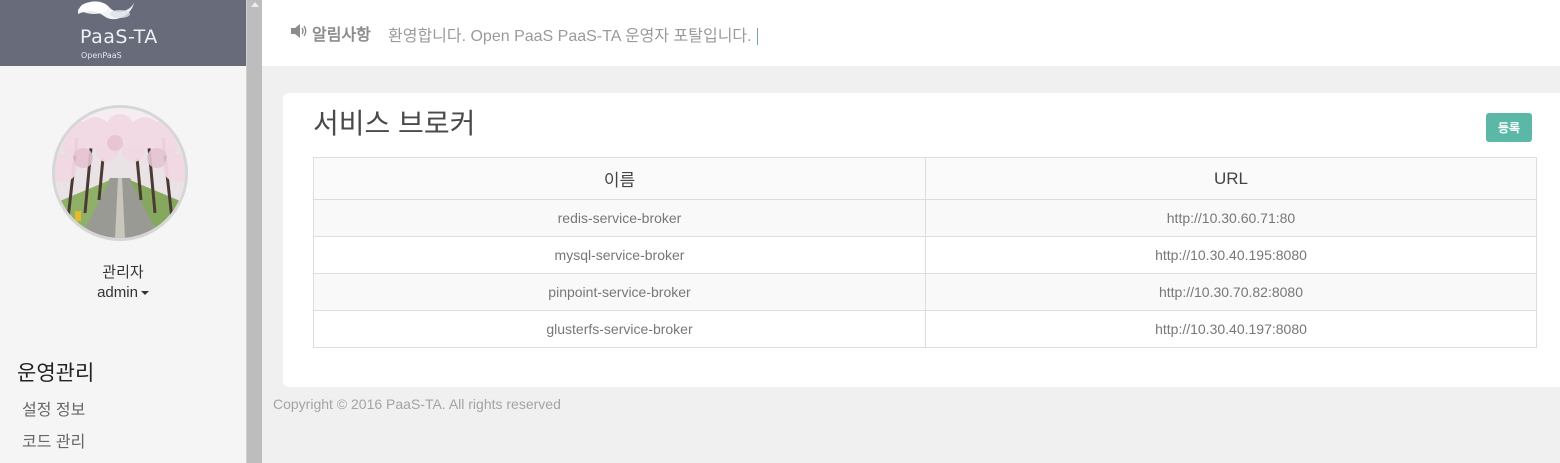 Image resolution: width=1560 pixels, height=463 pixels. What do you see at coordinates (341, 35) in the screenshot?
I see `notice-label: 알림사항` at bounding box center [341, 35].